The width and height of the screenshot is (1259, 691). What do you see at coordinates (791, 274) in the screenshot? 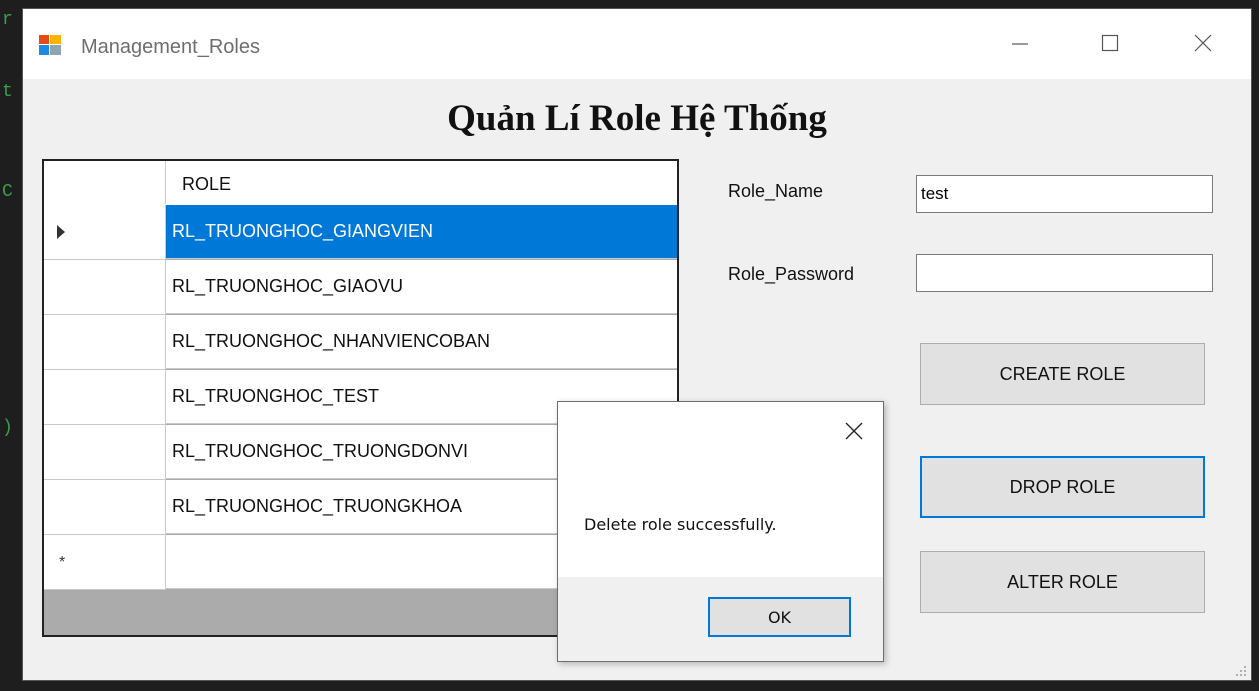
I see `role-password-label: Role_Password` at bounding box center [791, 274].